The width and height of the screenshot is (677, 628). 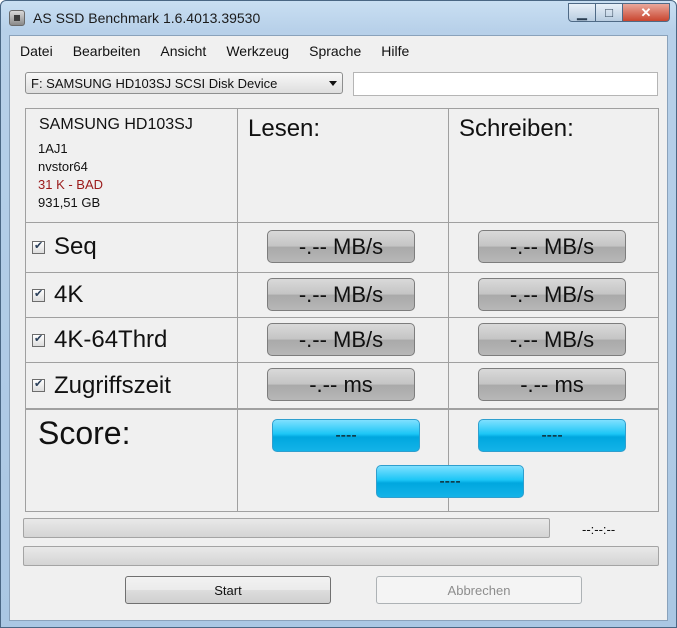 What do you see at coordinates (516, 128) in the screenshot?
I see `write-column-header: Schreiben:` at bounding box center [516, 128].